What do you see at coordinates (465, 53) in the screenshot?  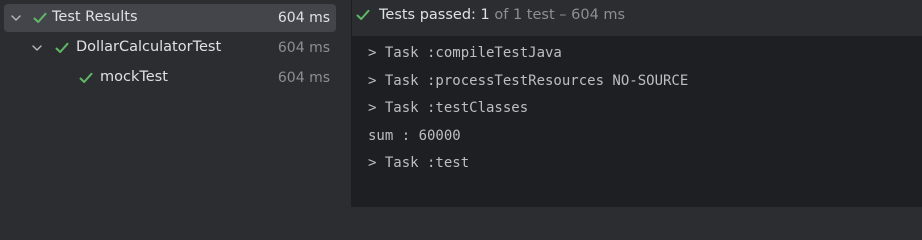 I see `console-line: > Task :compileTestJava` at bounding box center [465, 53].